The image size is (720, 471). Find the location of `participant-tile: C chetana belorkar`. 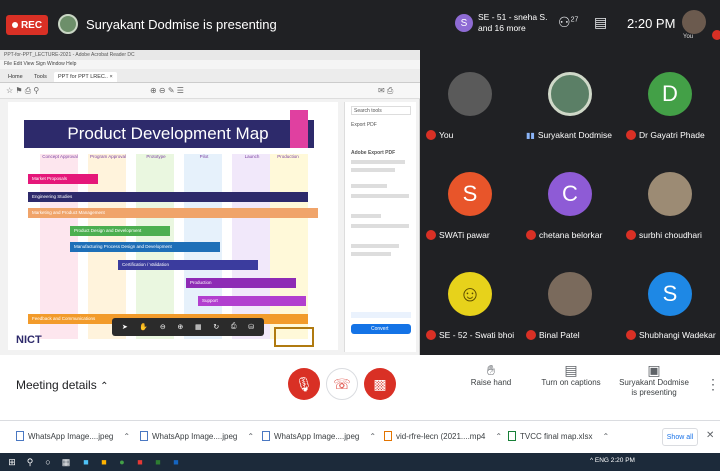

participant-tile: C chetana belorkar is located at coordinates (570, 200).